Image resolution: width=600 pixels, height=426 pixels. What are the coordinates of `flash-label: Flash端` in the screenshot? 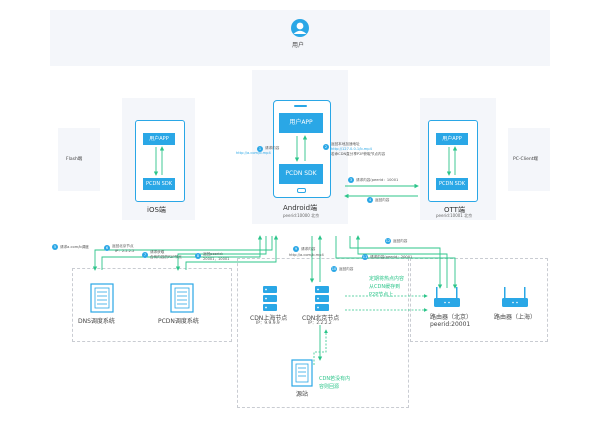 It's located at (74, 159).